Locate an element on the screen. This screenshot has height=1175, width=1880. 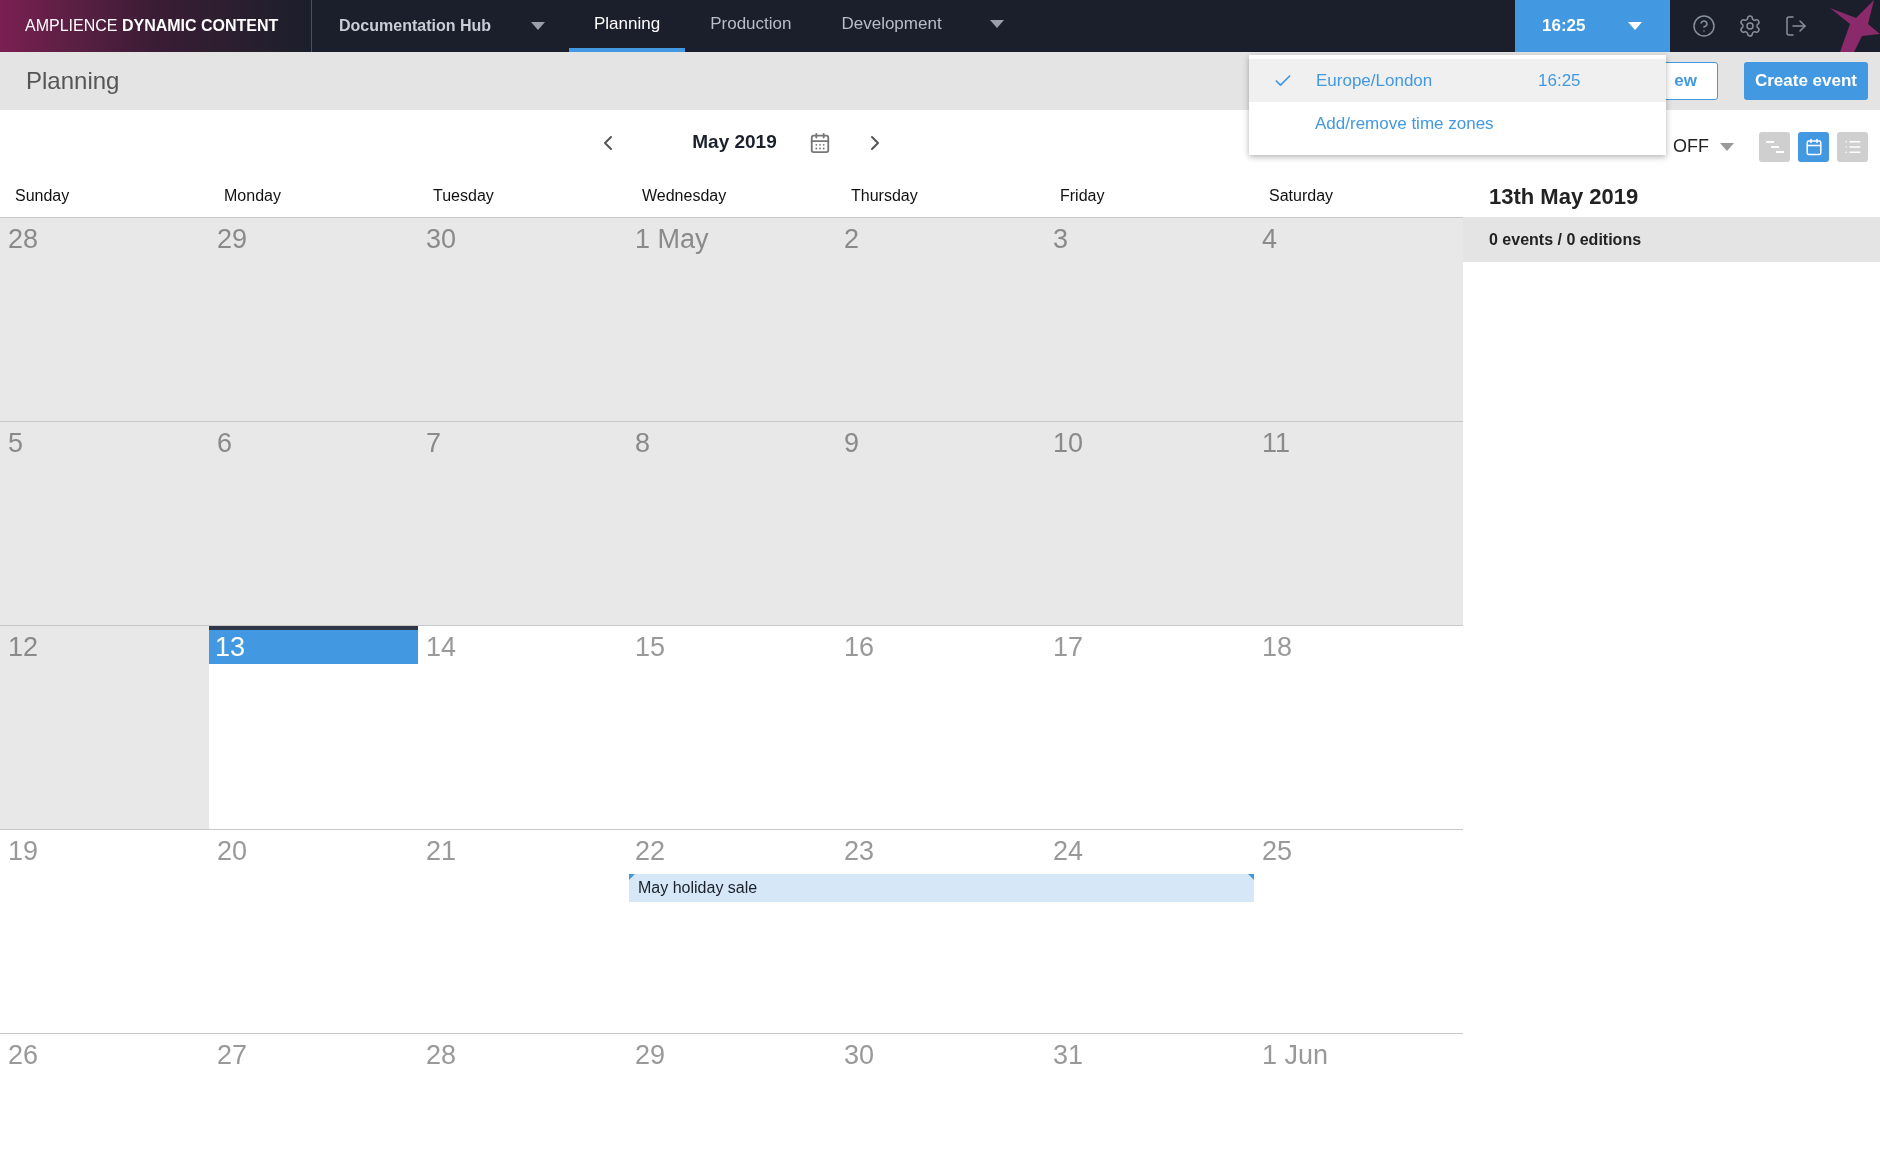
day-number: 9 is located at coordinates (852, 443).